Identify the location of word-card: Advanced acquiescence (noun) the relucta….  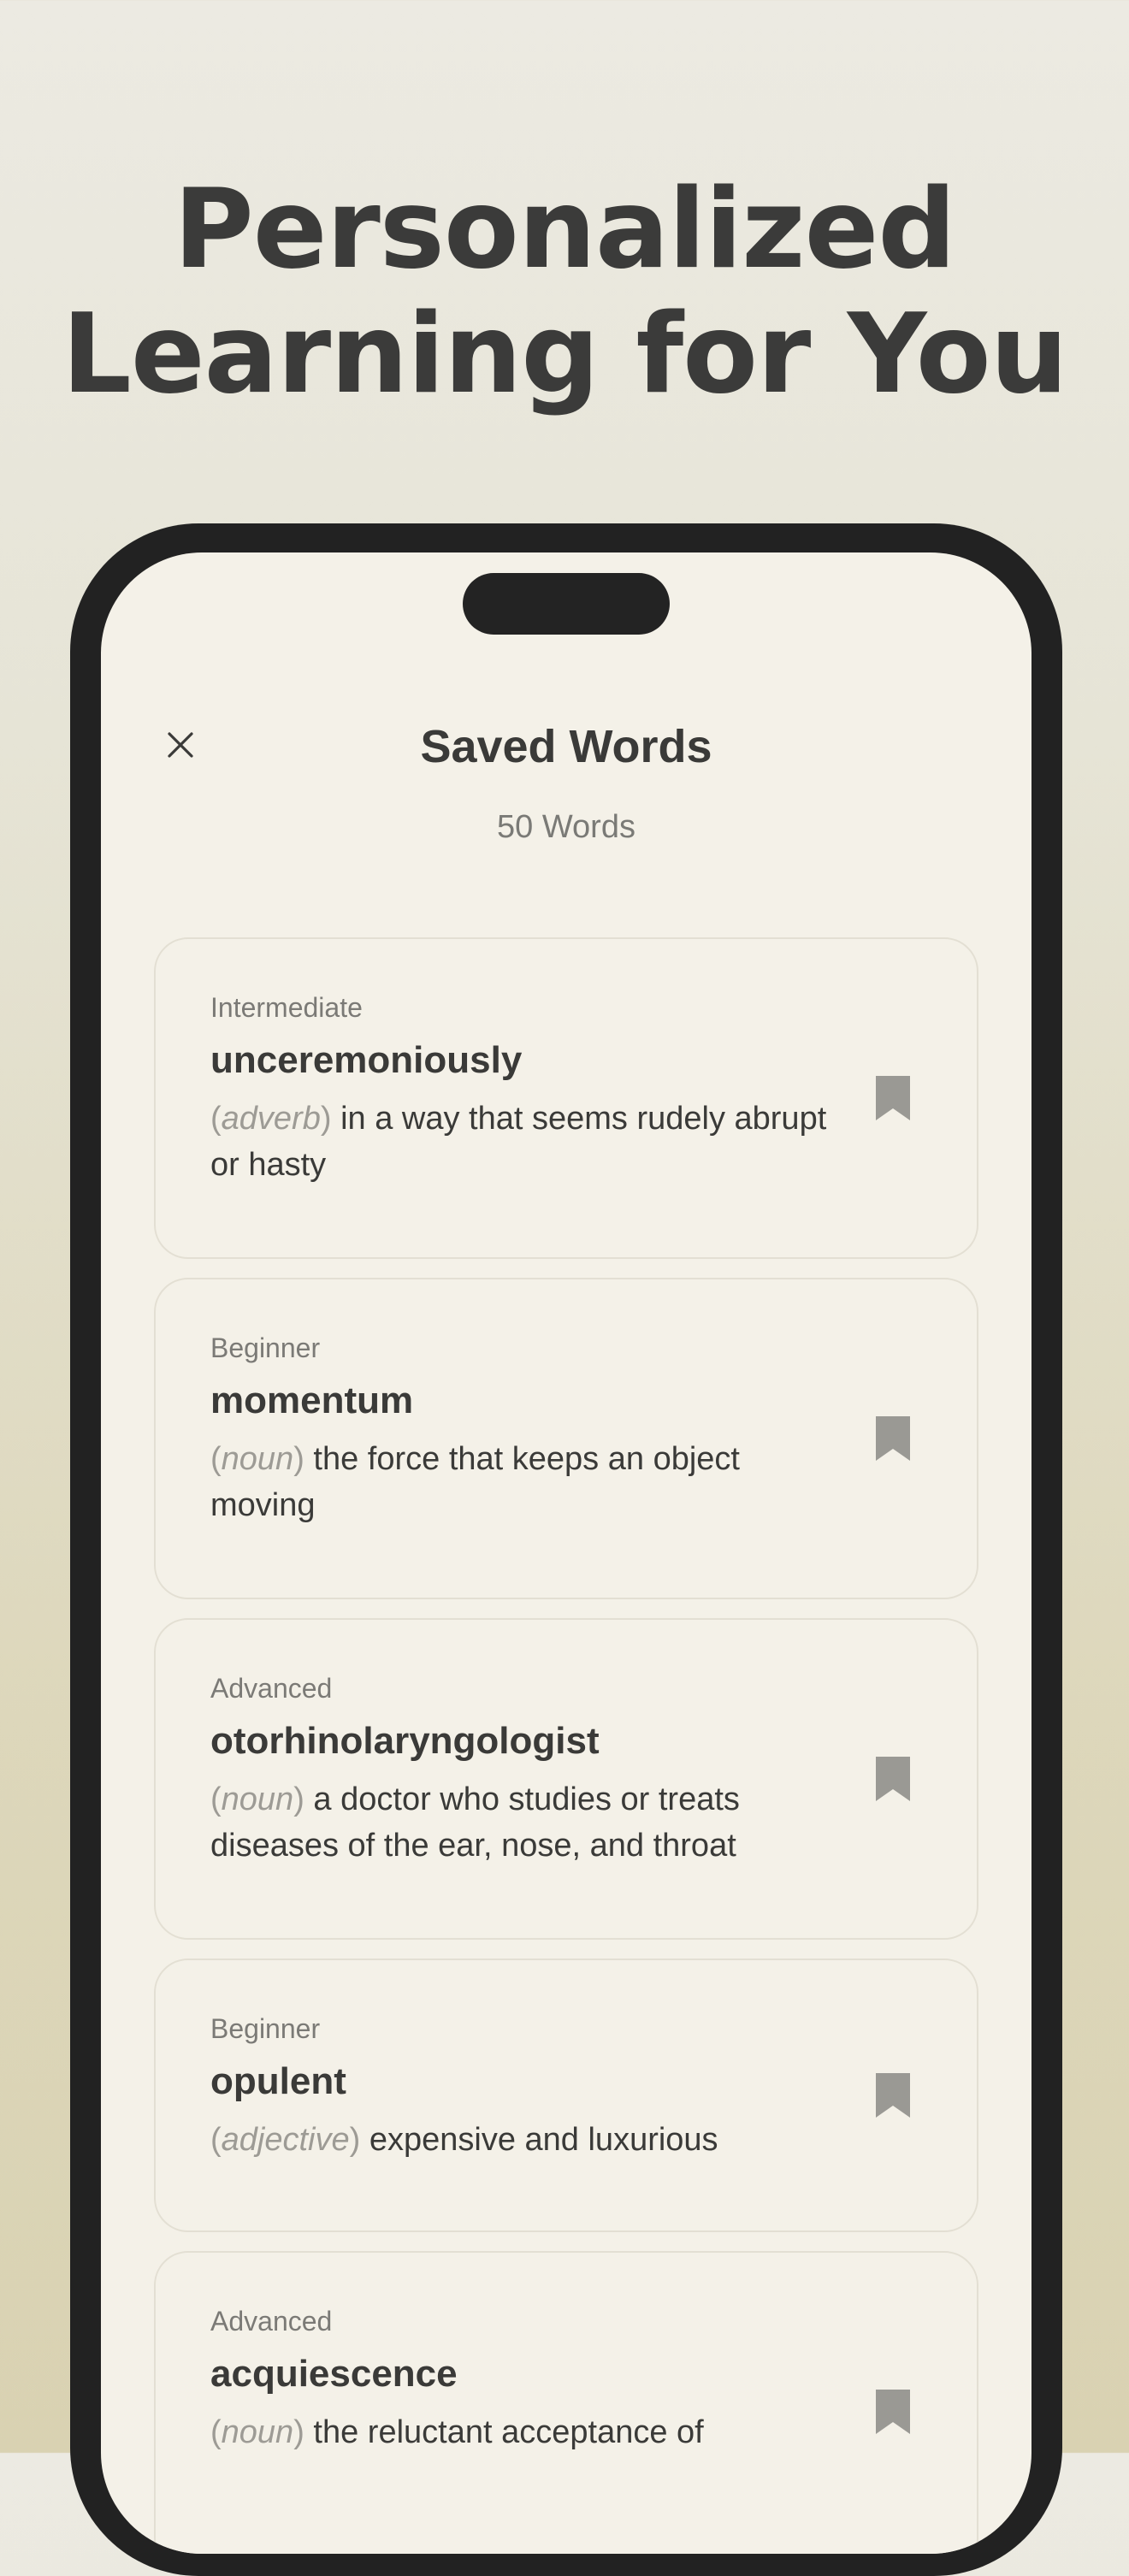
(566, 2402).